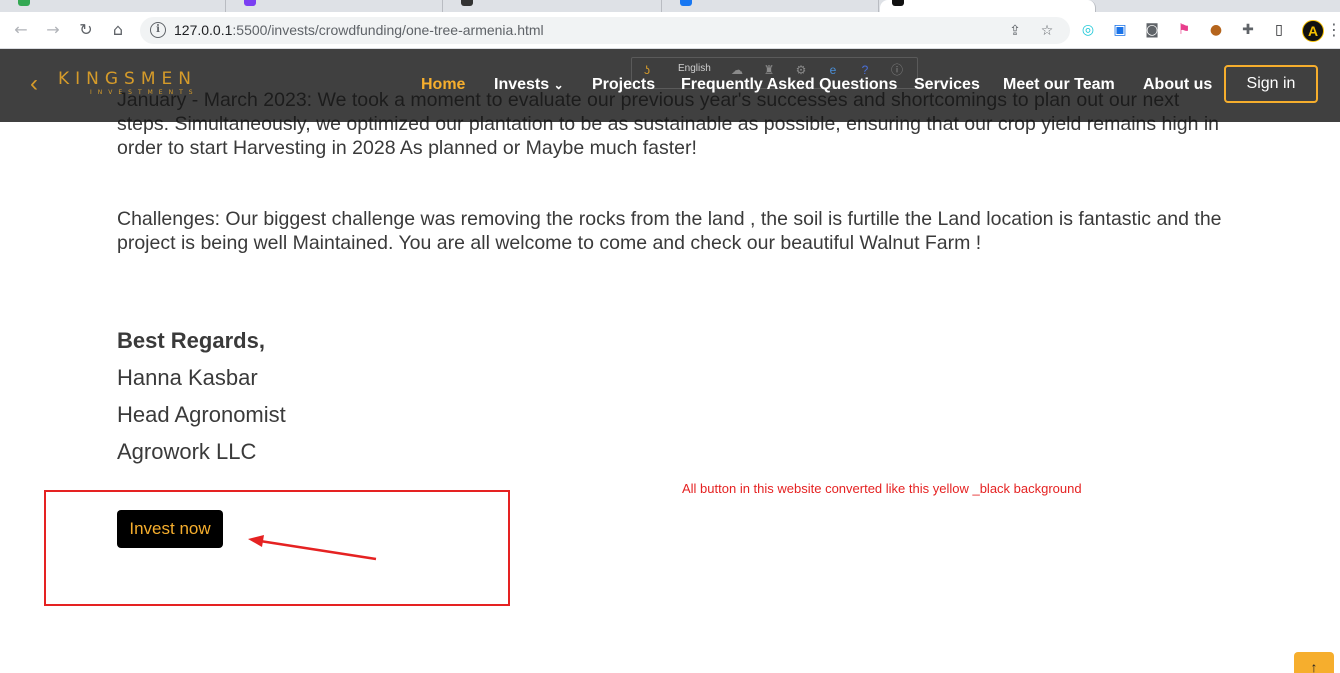 This screenshot has width=1340, height=673. Describe the element at coordinates (1152, 30) in the screenshot. I see `extension-camera-icon: ◙` at that location.